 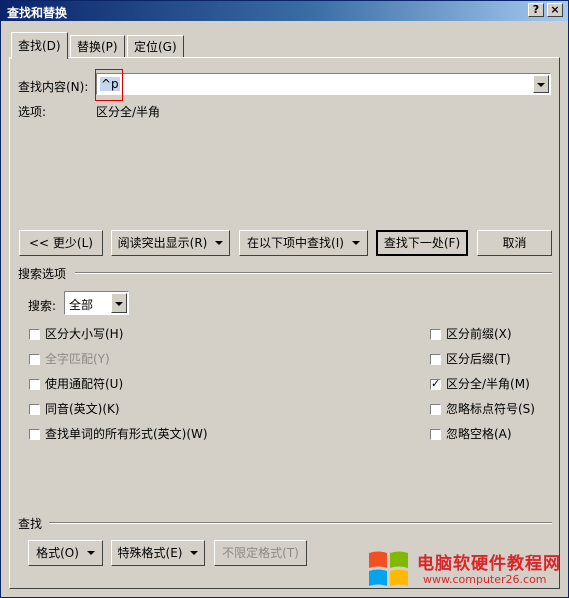 I want to click on checkbox-label: 区分全/半角(M), so click(x=488, y=384).